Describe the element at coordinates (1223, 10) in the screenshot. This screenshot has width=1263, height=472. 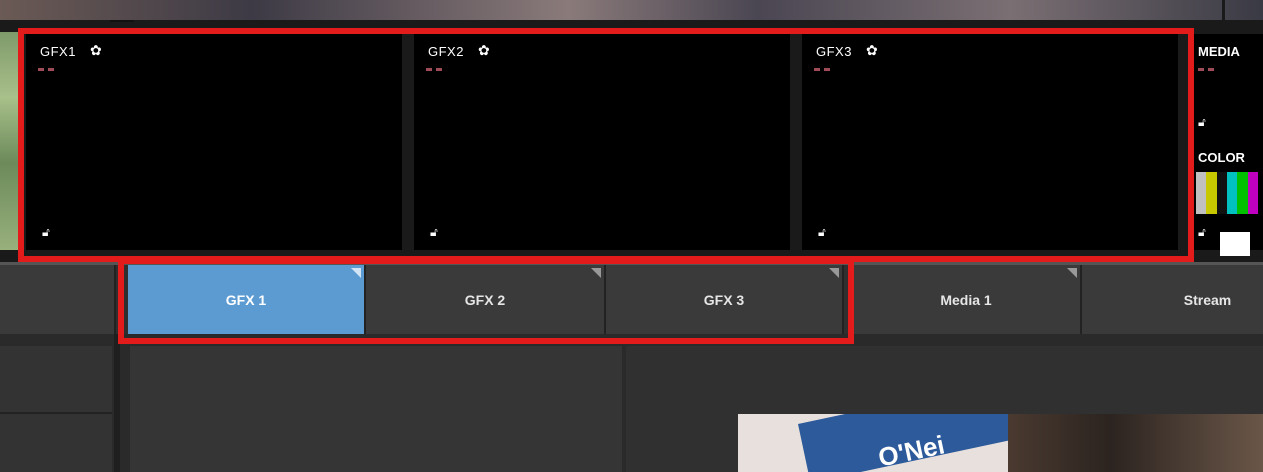
I see `strip-divider` at that location.